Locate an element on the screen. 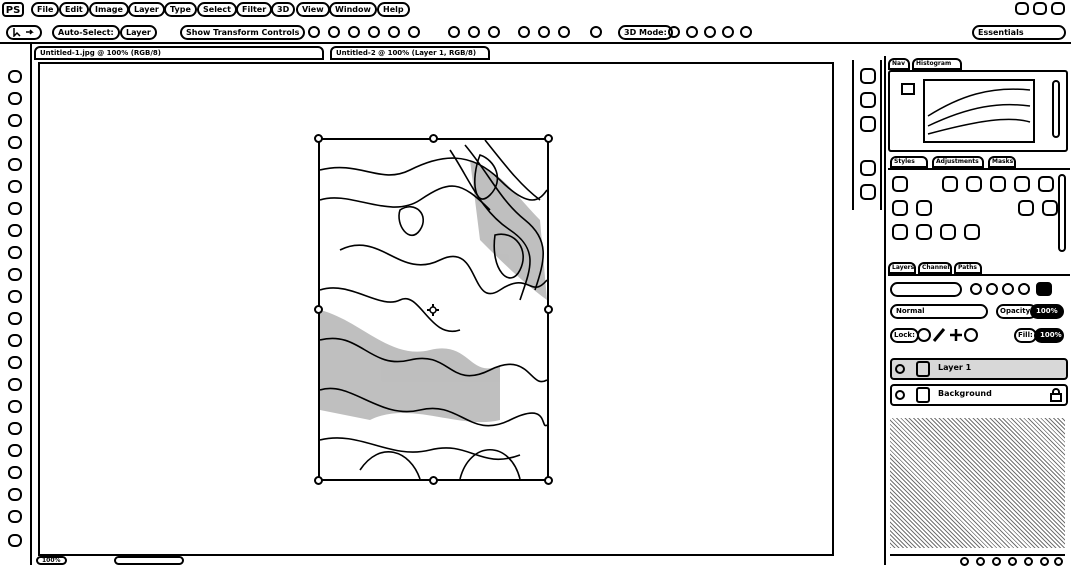 The height and width of the screenshot is (566, 1071). move-tool-preset is located at coordinates (24, 32).